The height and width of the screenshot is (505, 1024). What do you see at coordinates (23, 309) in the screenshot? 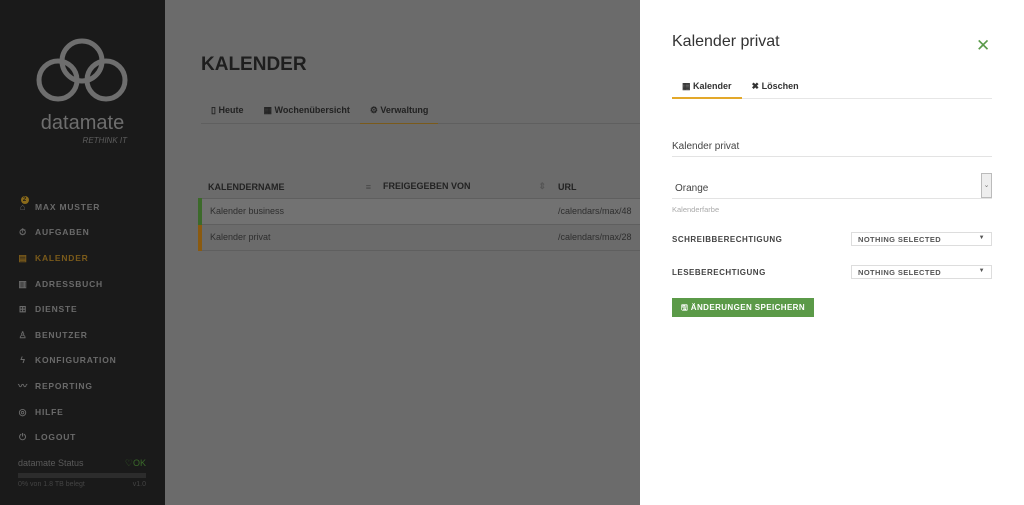
I see `grid-icon: ⊞` at bounding box center [23, 309].